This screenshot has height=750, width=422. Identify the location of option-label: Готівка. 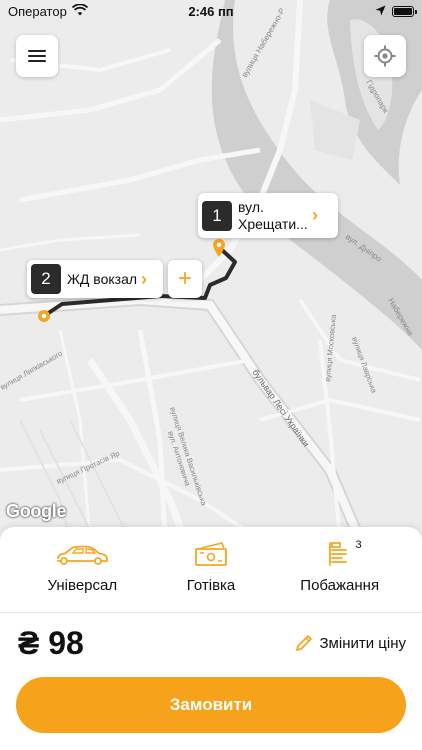
(211, 585).